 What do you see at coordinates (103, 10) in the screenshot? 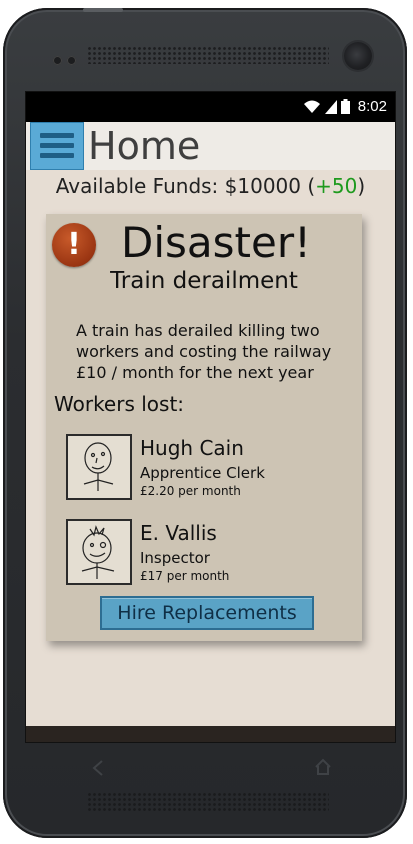
I see `phone-top-edge` at bounding box center [103, 10].